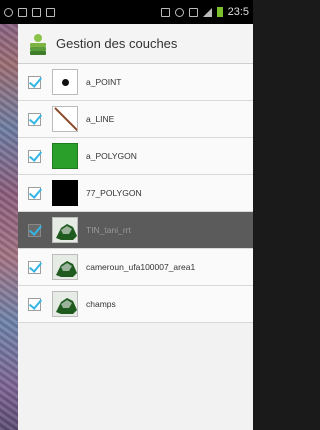  Describe the element at coordinates (104, 82) in the screenshot. I see `layer-name: a_POINT` at that location.